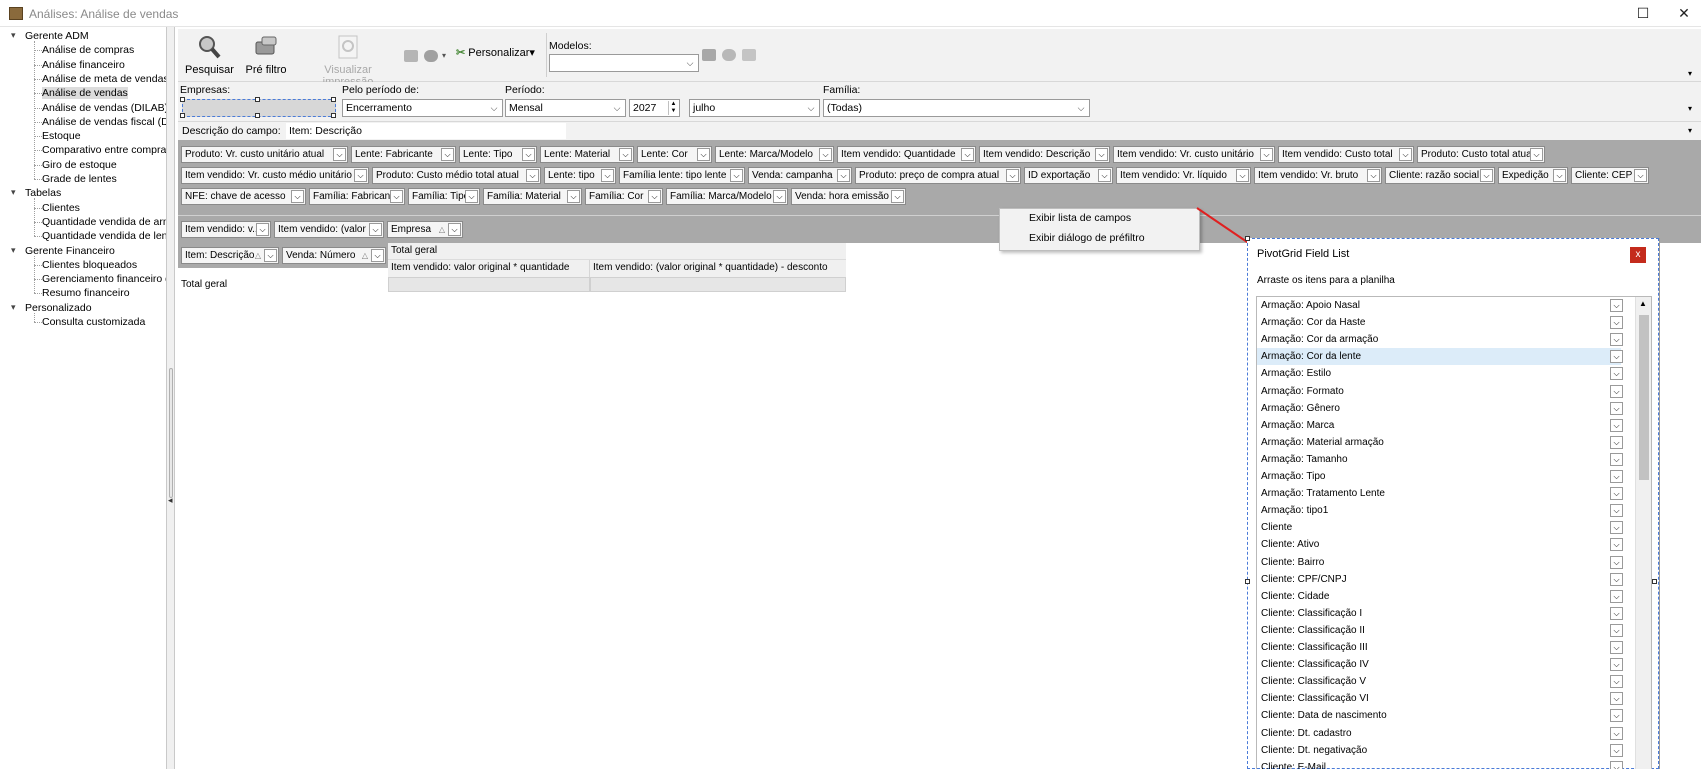 The height and width of the screenshot is (769, 1701). Describe the element at coordinates (171, 433) in the screenshot. I see `splitter-grip` at that location.